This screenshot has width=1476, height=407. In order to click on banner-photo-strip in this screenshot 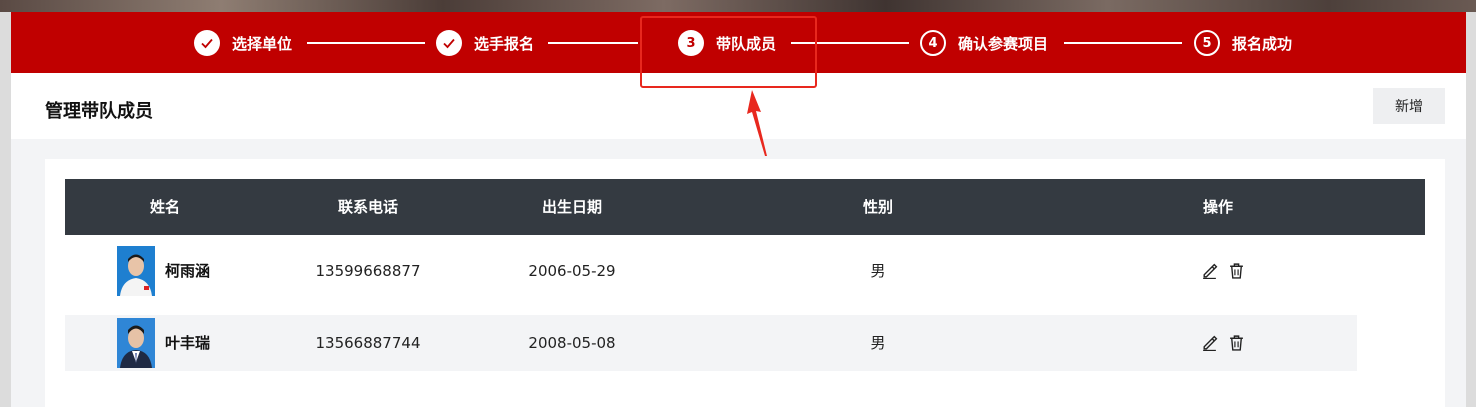, I will do `click(738, 6)`.